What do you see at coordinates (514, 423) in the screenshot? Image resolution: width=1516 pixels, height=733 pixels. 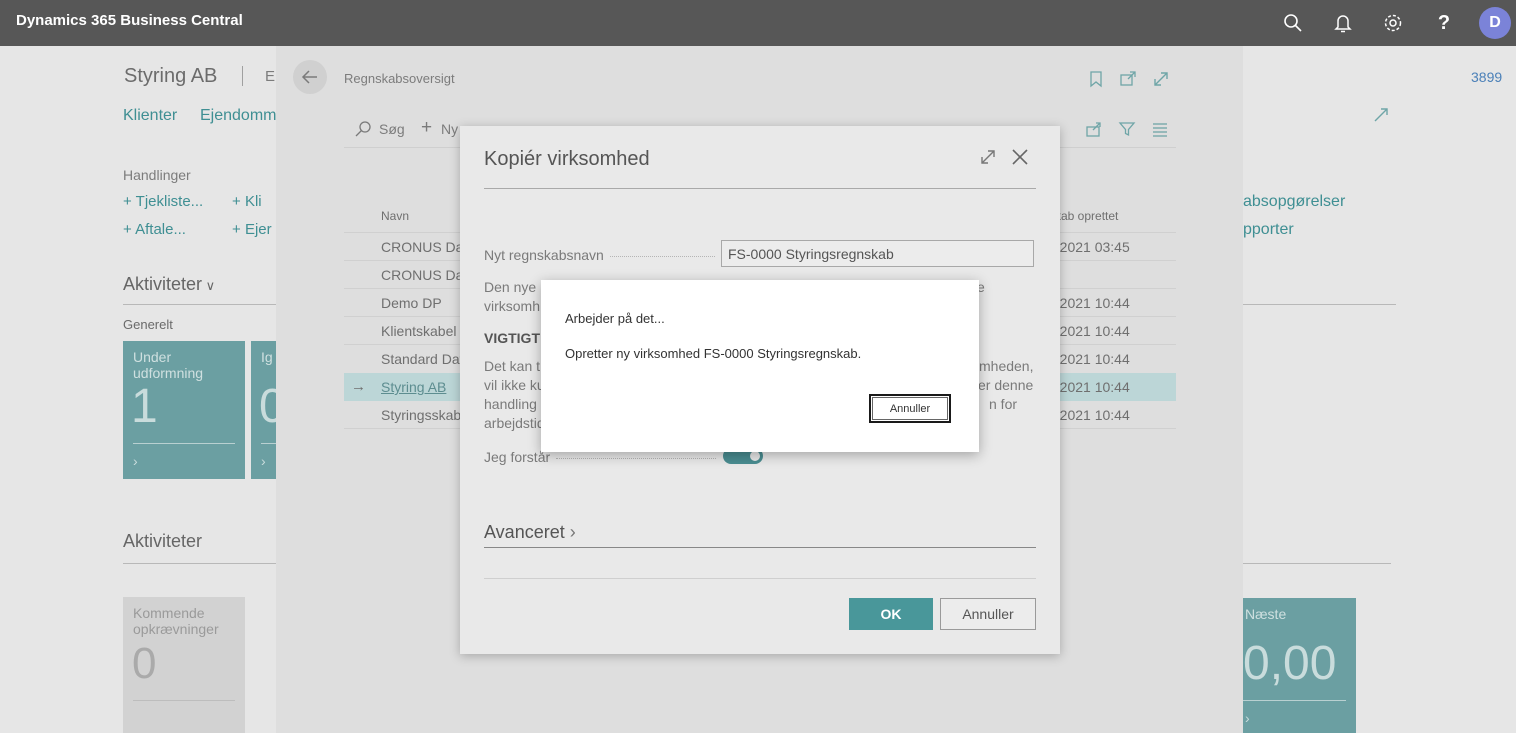 I see `warning-text: arbejdstid` at bounding box center [514, 423].